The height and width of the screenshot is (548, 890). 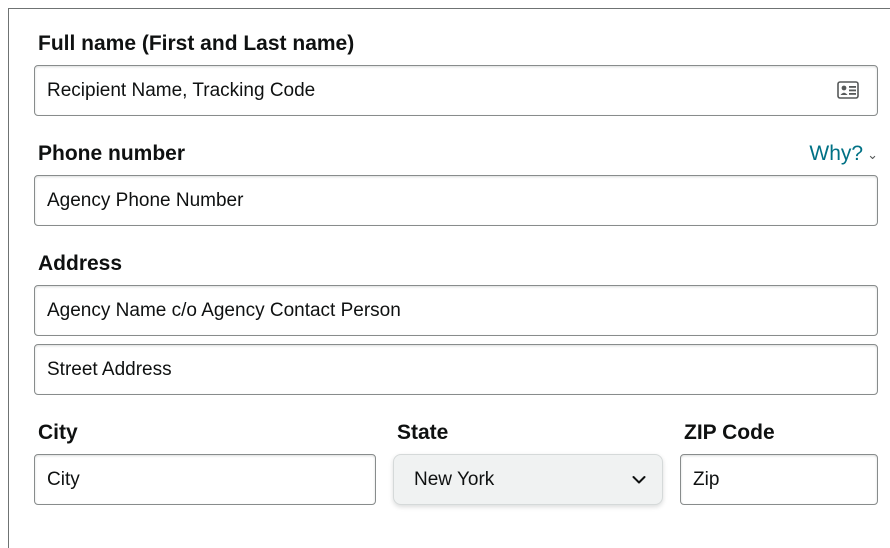 What do you see at coordinates (112, 153) in the screenshot?
I see `phone-number-label: Phone number` at bounding box center [112, 153].